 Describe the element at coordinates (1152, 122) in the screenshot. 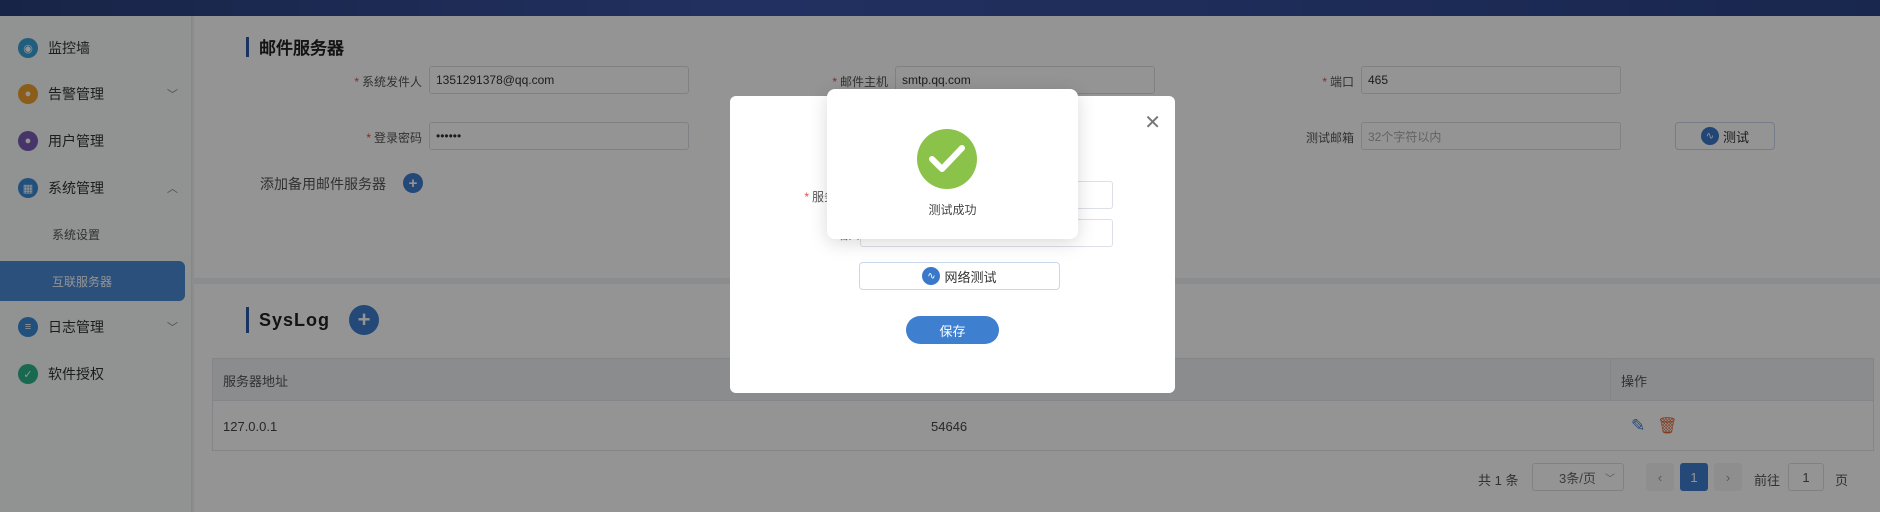

I see `close-icon: ✕` at that location.